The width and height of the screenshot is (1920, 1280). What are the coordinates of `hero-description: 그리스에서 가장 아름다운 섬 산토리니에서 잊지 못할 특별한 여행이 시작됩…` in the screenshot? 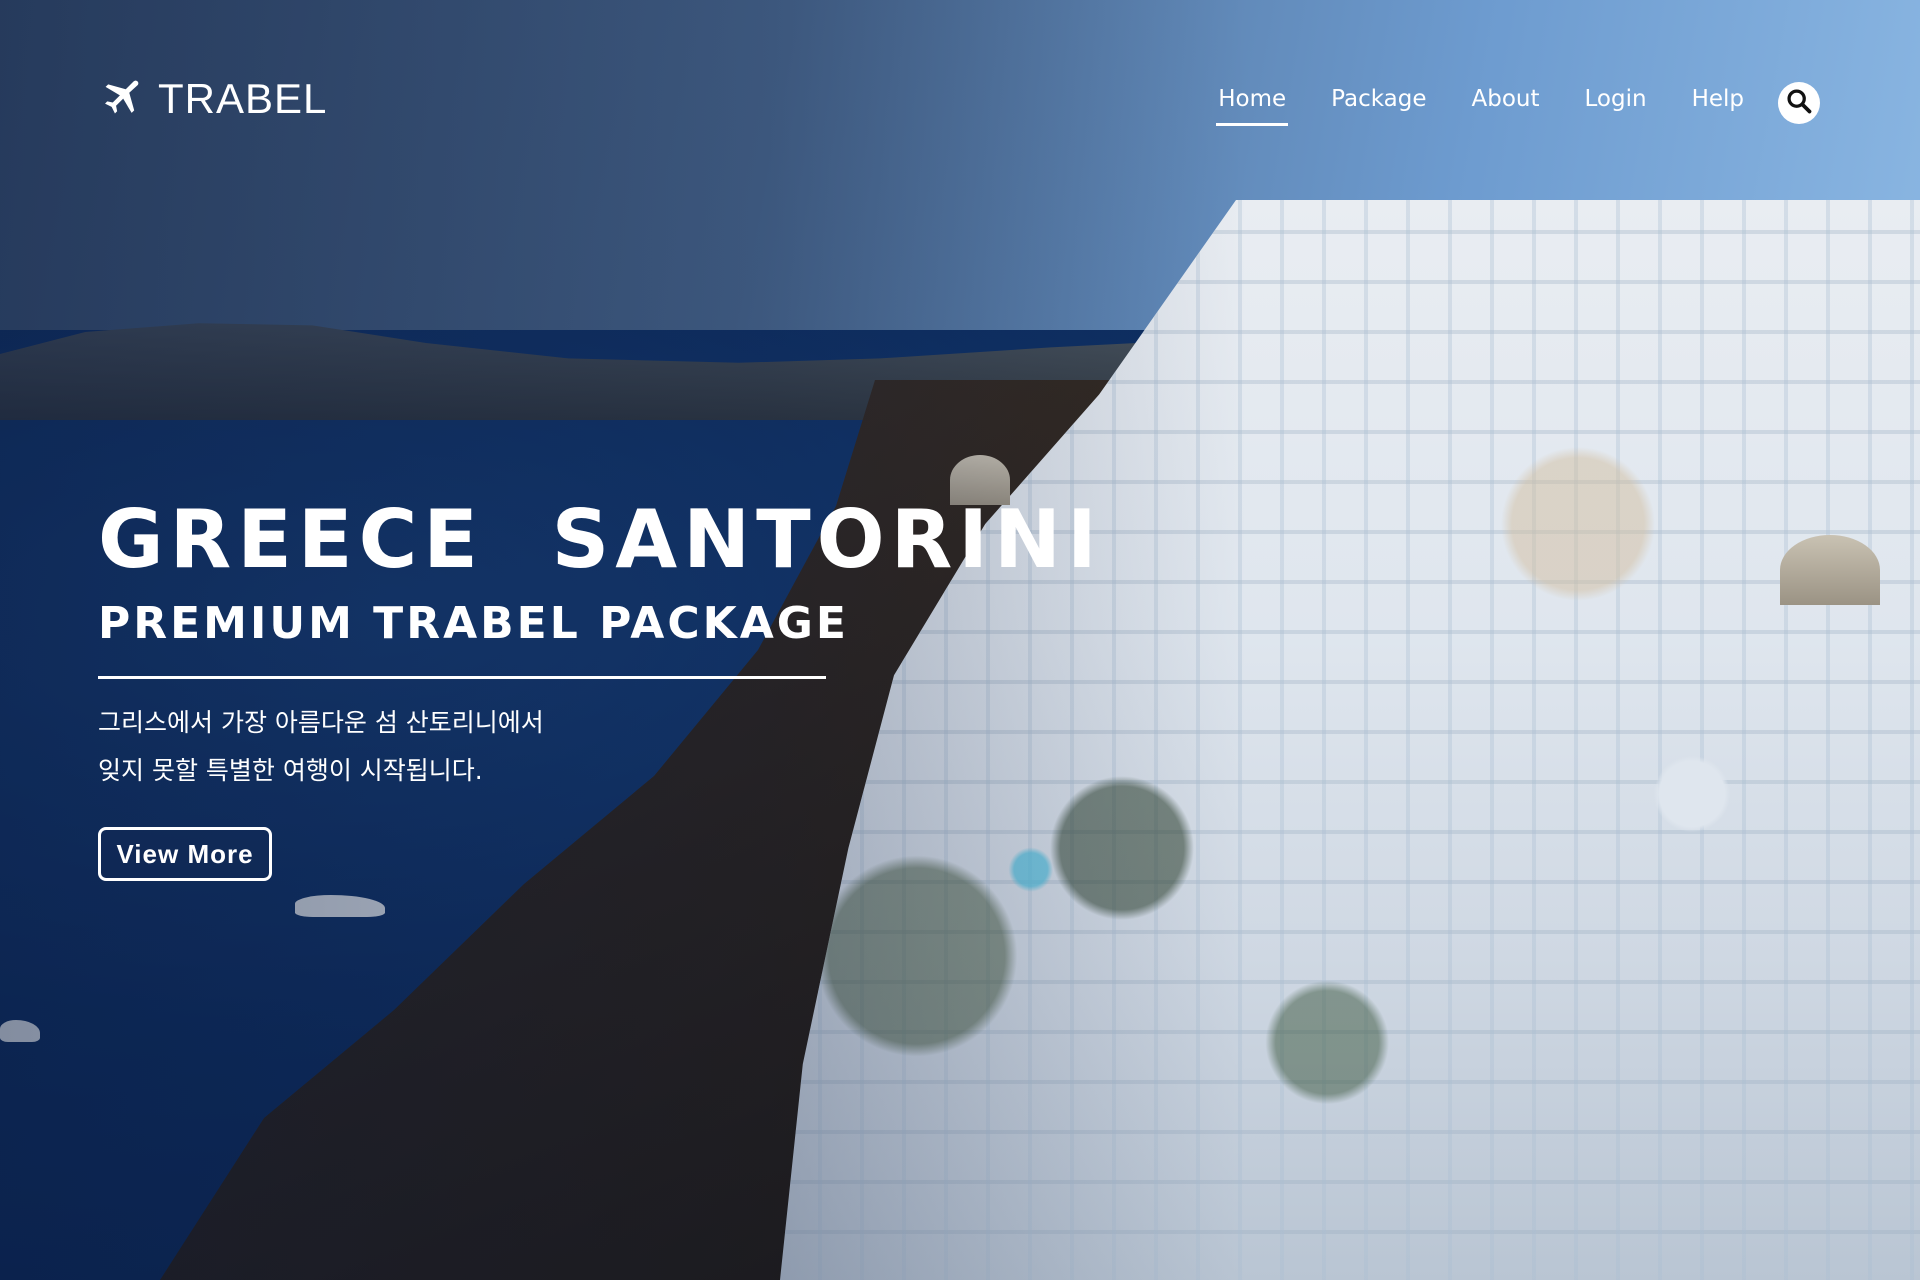 It's located at (600, 747).